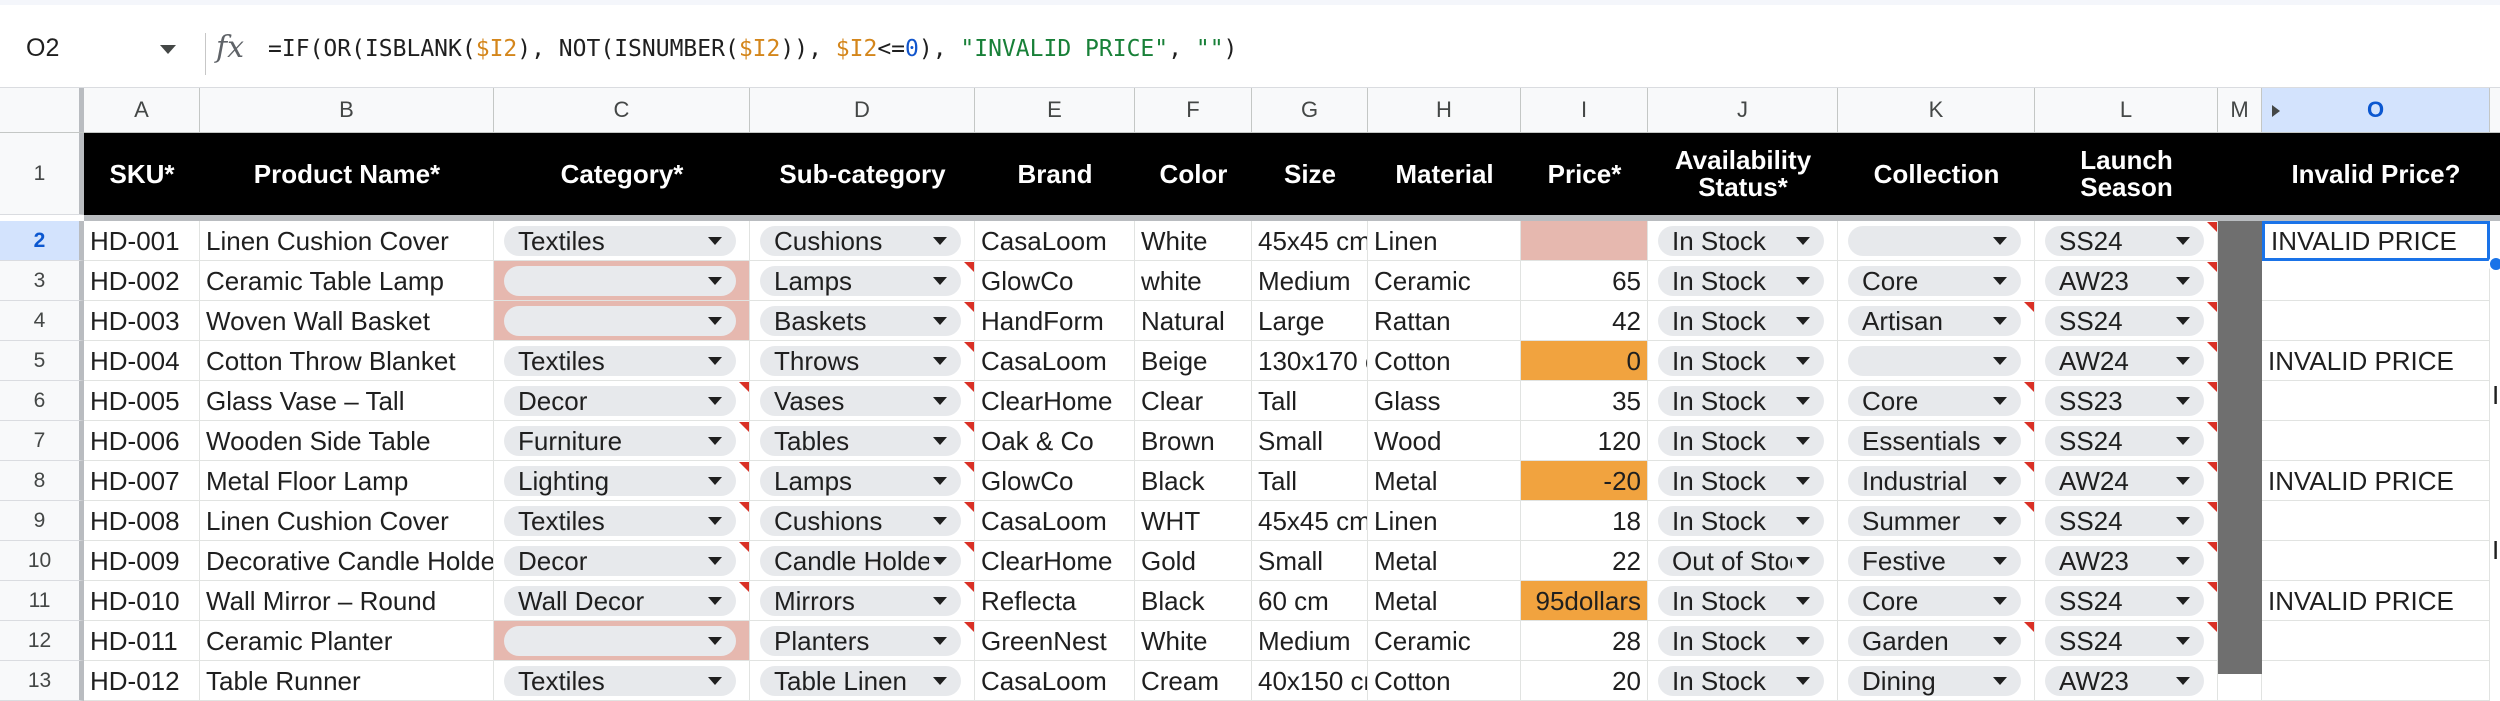 The height and width of the screenshot is (701, 2500). I want to click on dropdown-chip: SS23, so click(2124, 401).